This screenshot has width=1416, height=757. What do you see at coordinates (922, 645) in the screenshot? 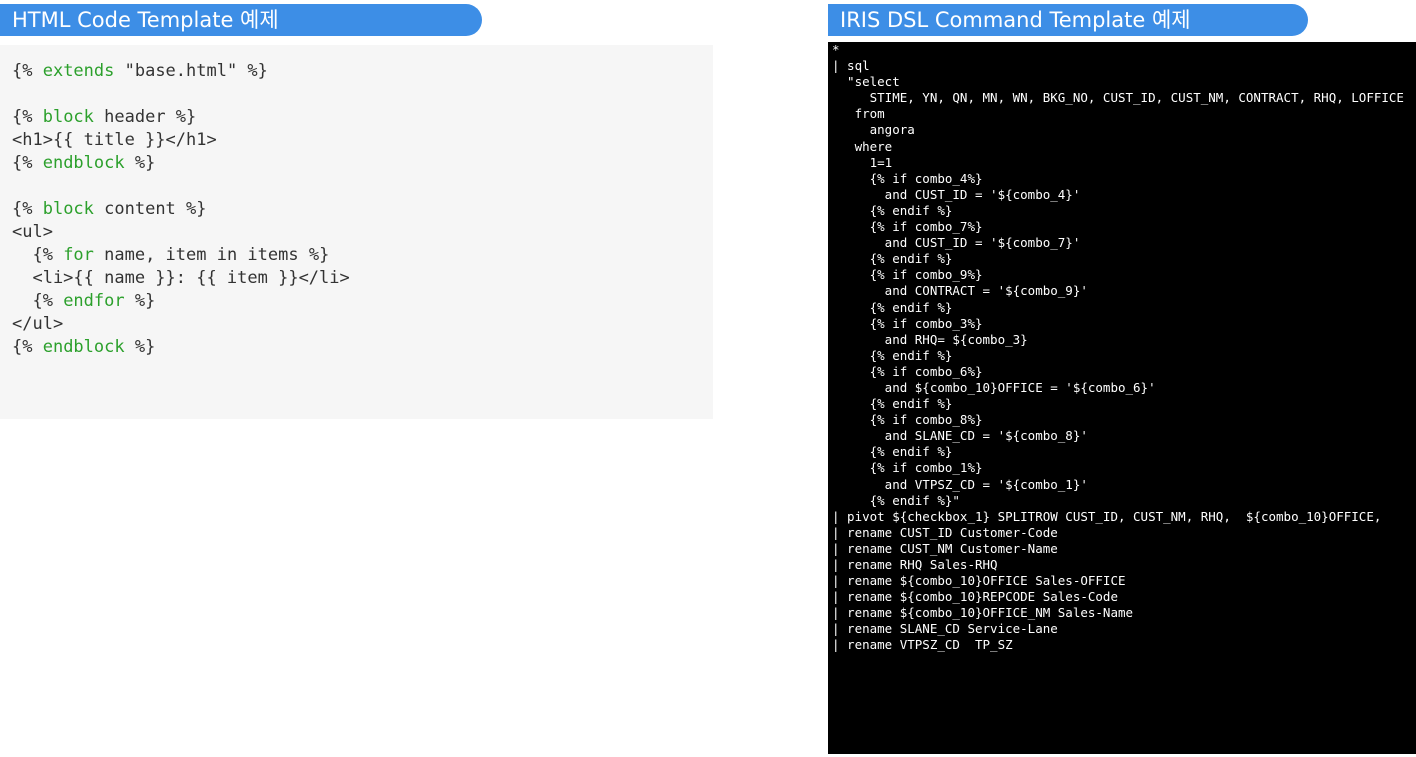
I see `dsl-line: | rename VTPSZ_CD TP_SZ` at bounding box center [922, 645].